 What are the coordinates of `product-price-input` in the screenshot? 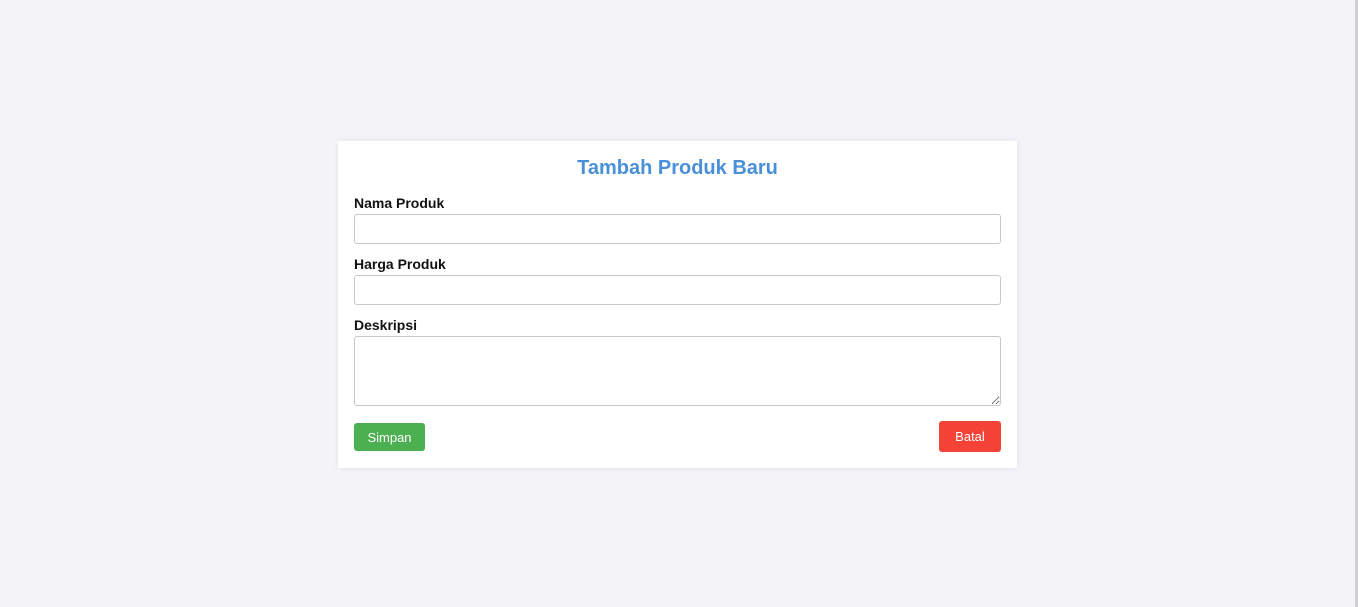 It's located at (677, 290).